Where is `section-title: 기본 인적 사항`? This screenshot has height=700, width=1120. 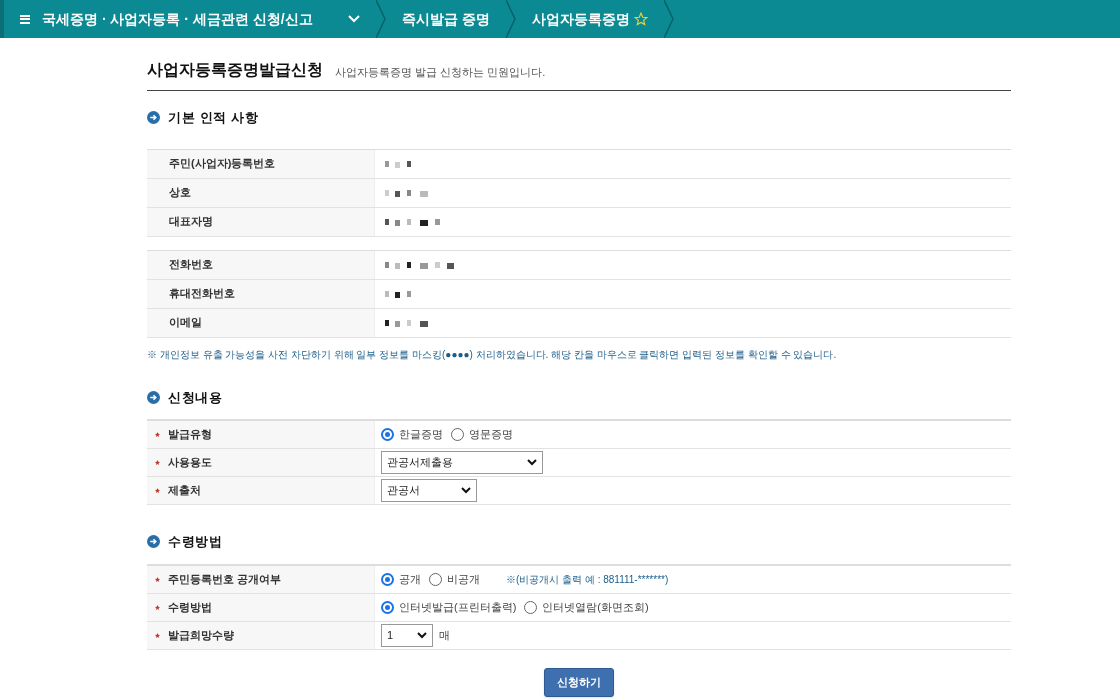 section-title: 기본 인적 사항 is located at coordinates (213, 118).